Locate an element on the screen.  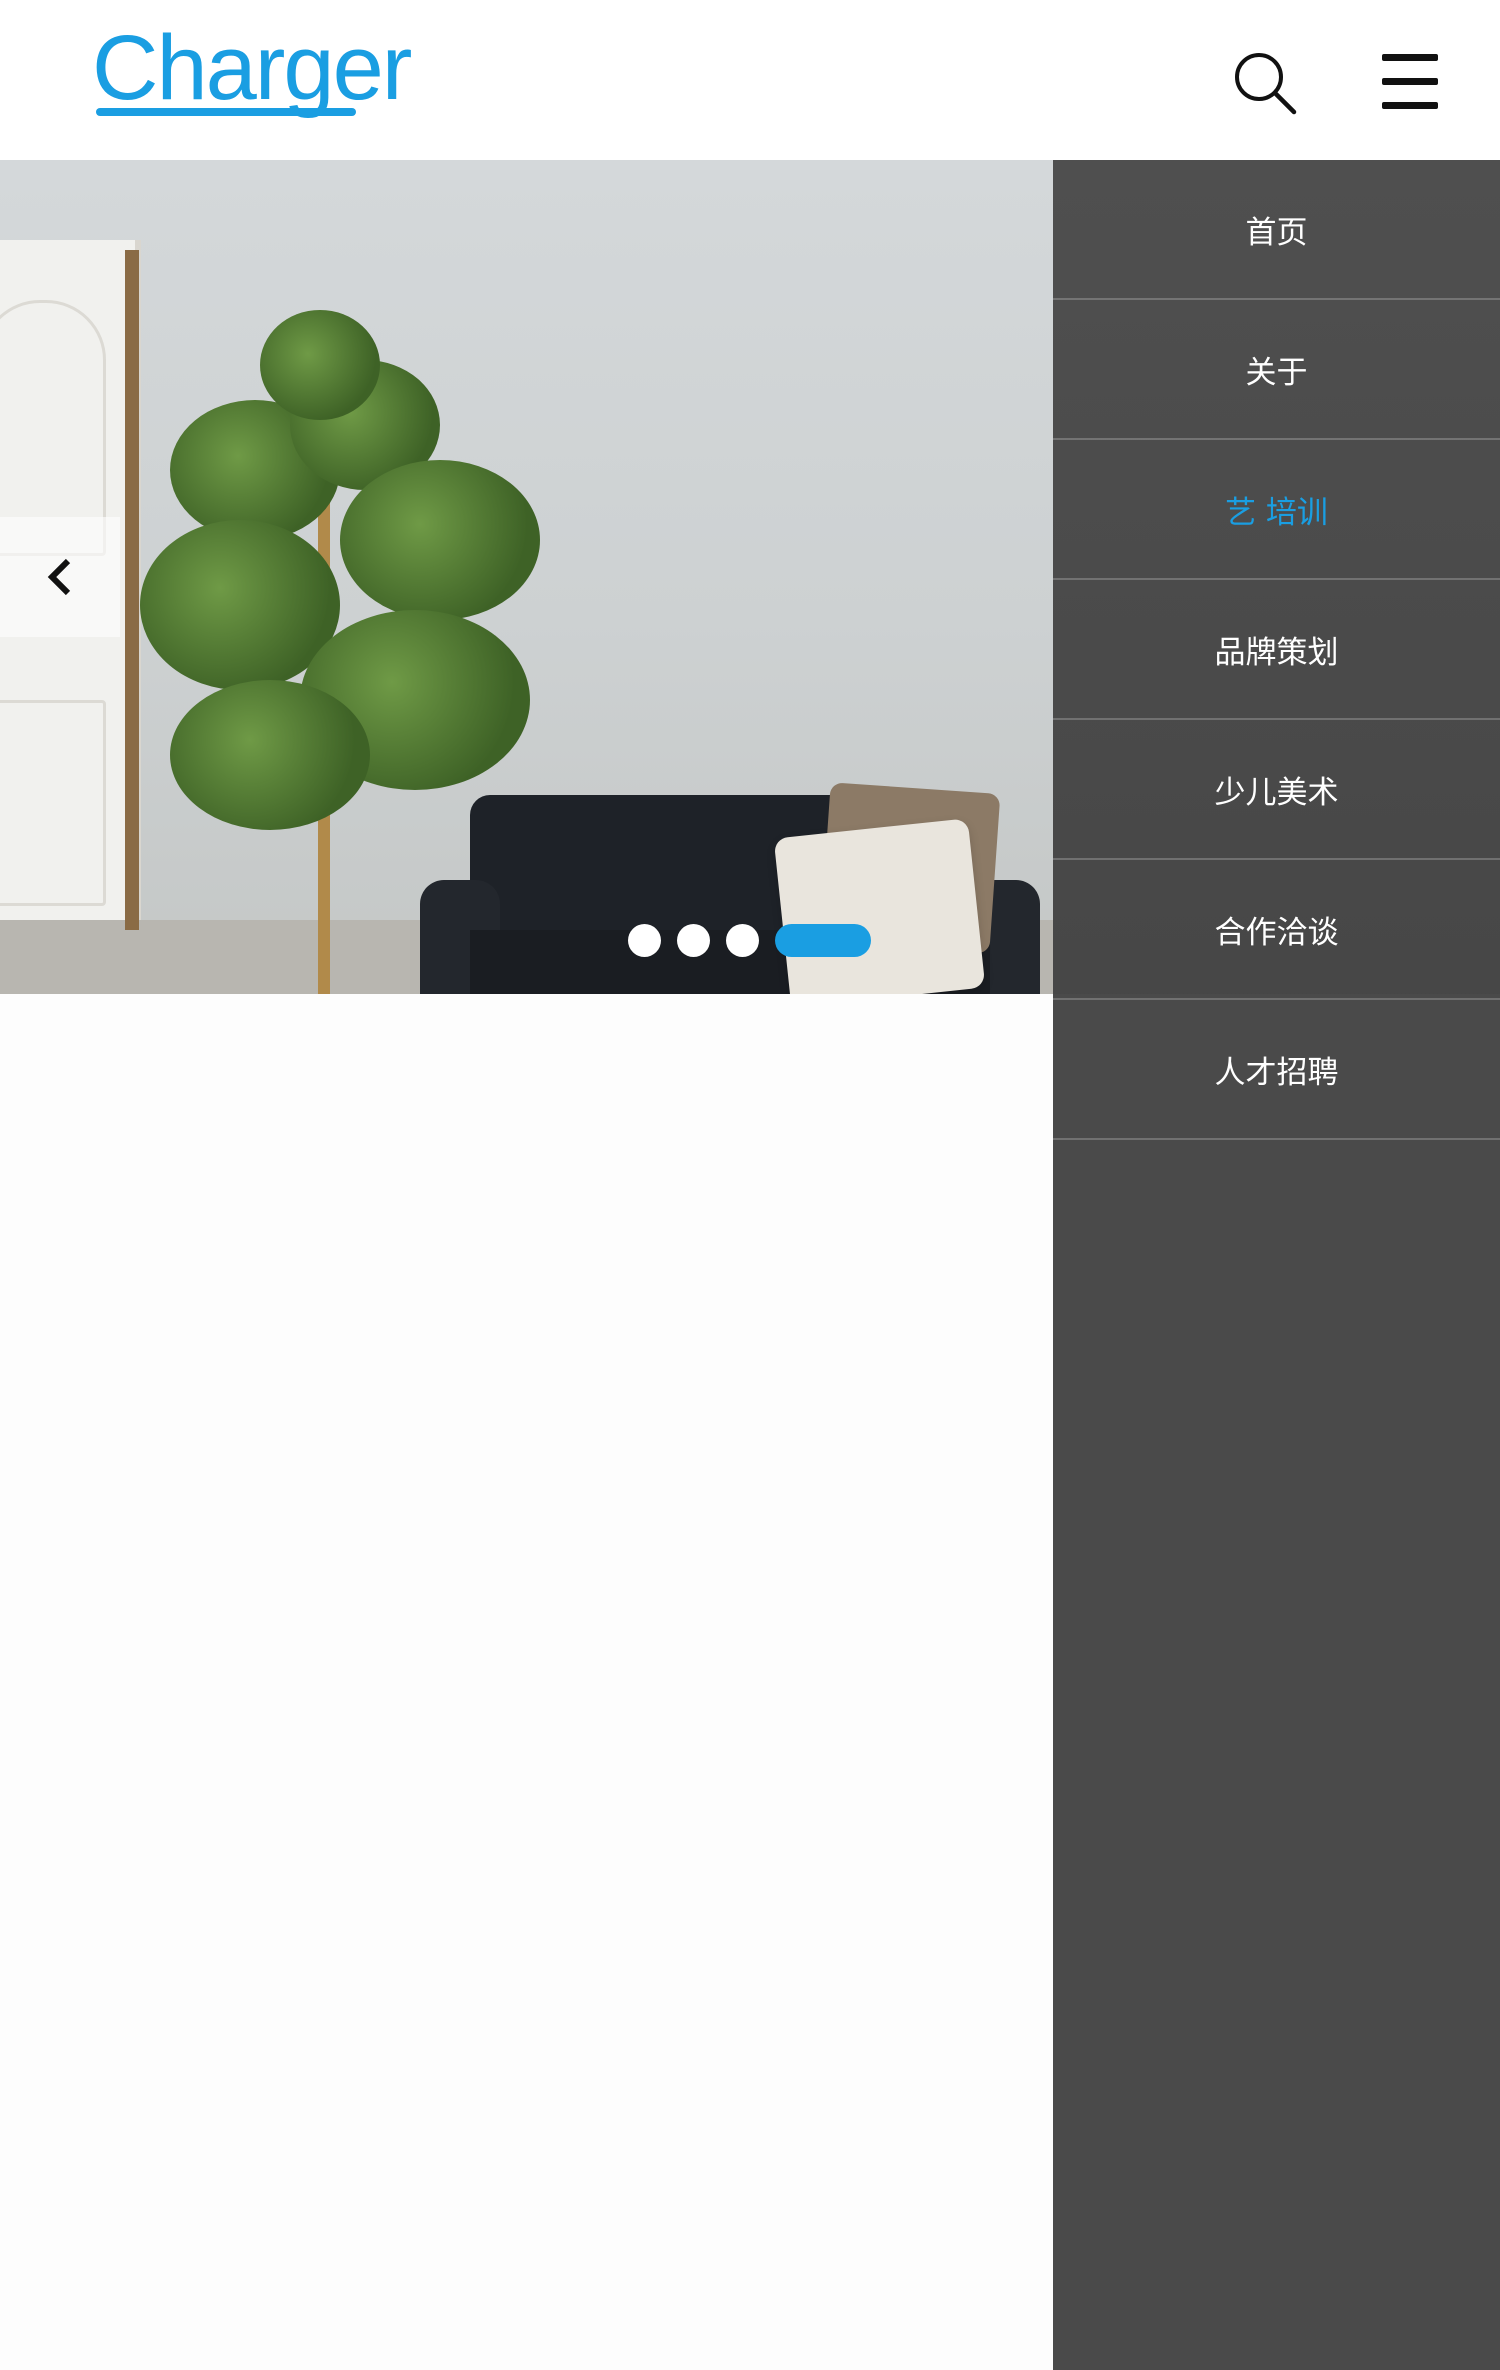
slider-dot-4-active is located at coordinates (823, 940).